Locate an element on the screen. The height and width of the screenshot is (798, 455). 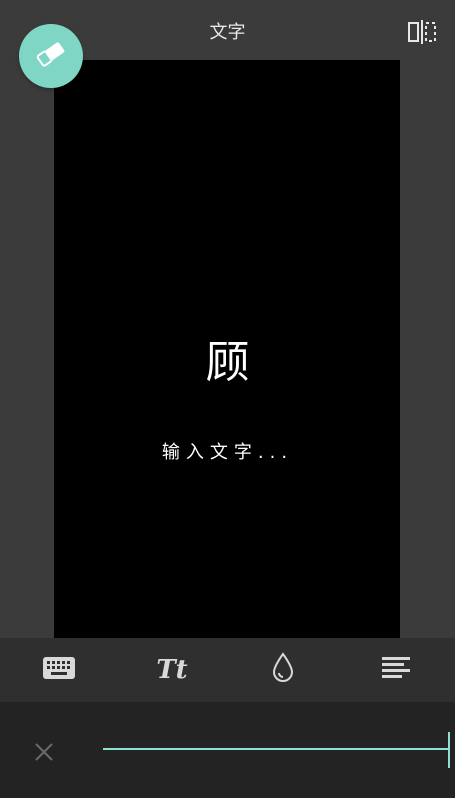
align-tool-button is located at coordinates (396, 670).